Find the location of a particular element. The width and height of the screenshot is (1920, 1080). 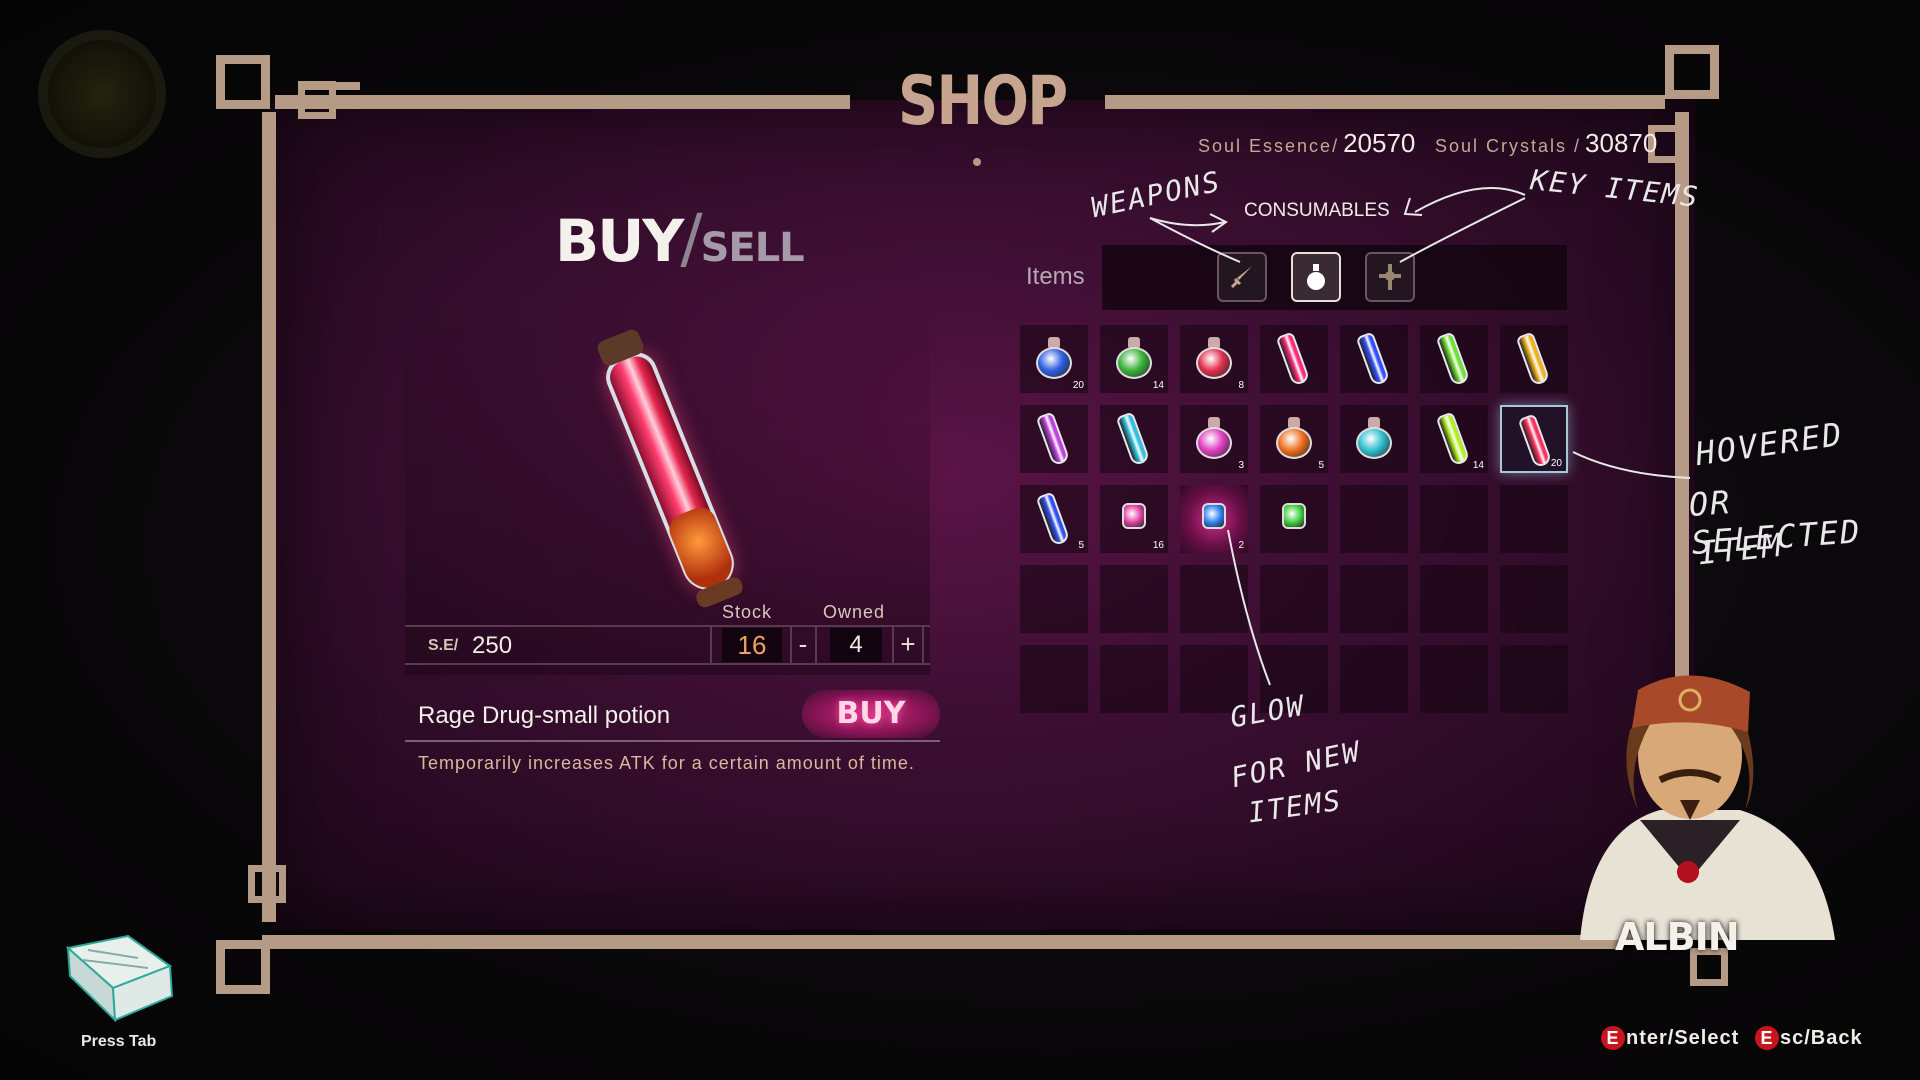

merchant-name: ALBIN is located at coordinates (1677, 937).